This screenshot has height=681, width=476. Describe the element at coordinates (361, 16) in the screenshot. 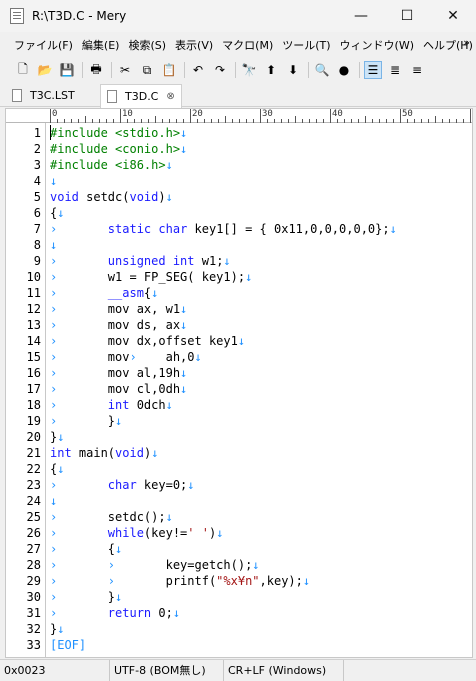

I see `minimize-button: —` at that location.